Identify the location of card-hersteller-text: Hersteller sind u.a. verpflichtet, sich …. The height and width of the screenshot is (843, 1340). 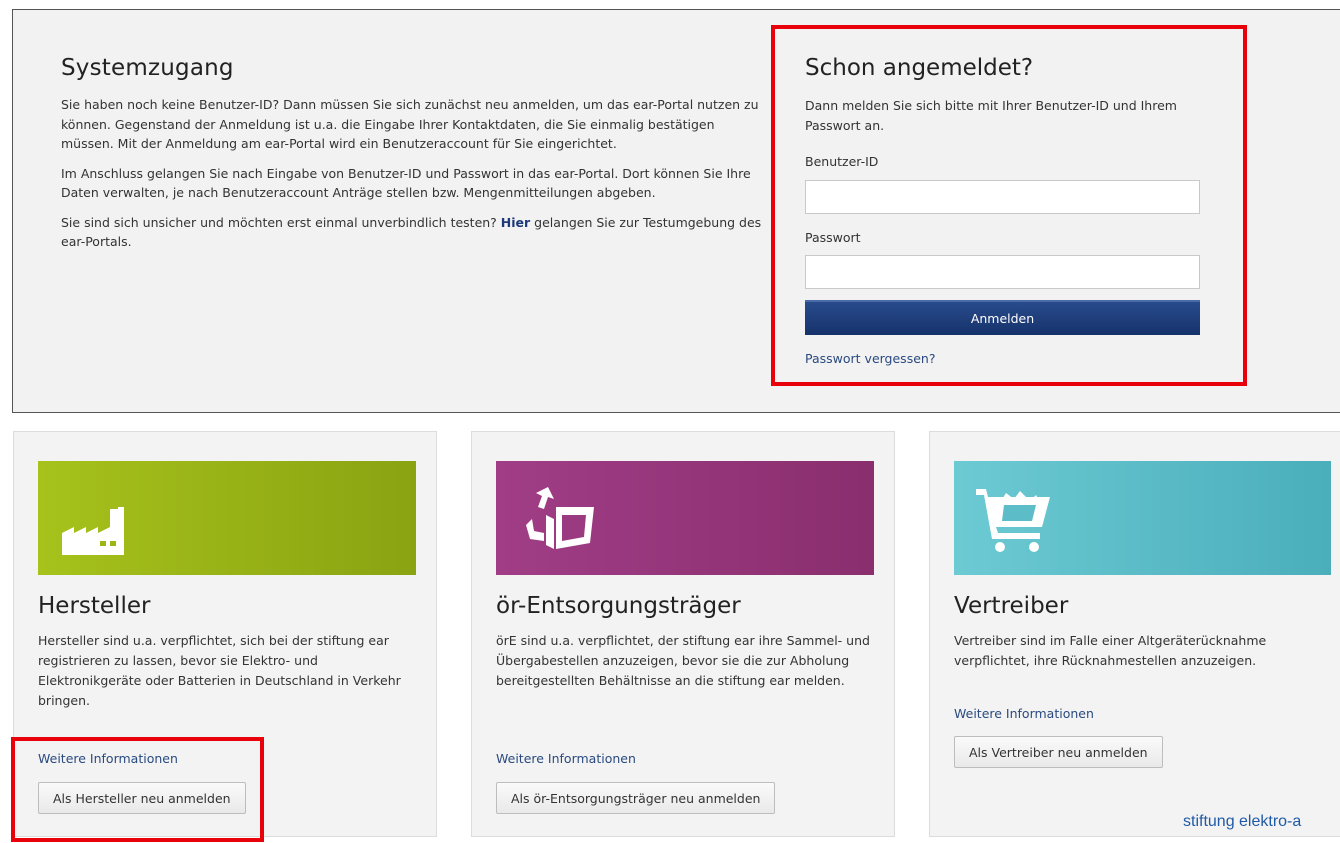
(219, 670).